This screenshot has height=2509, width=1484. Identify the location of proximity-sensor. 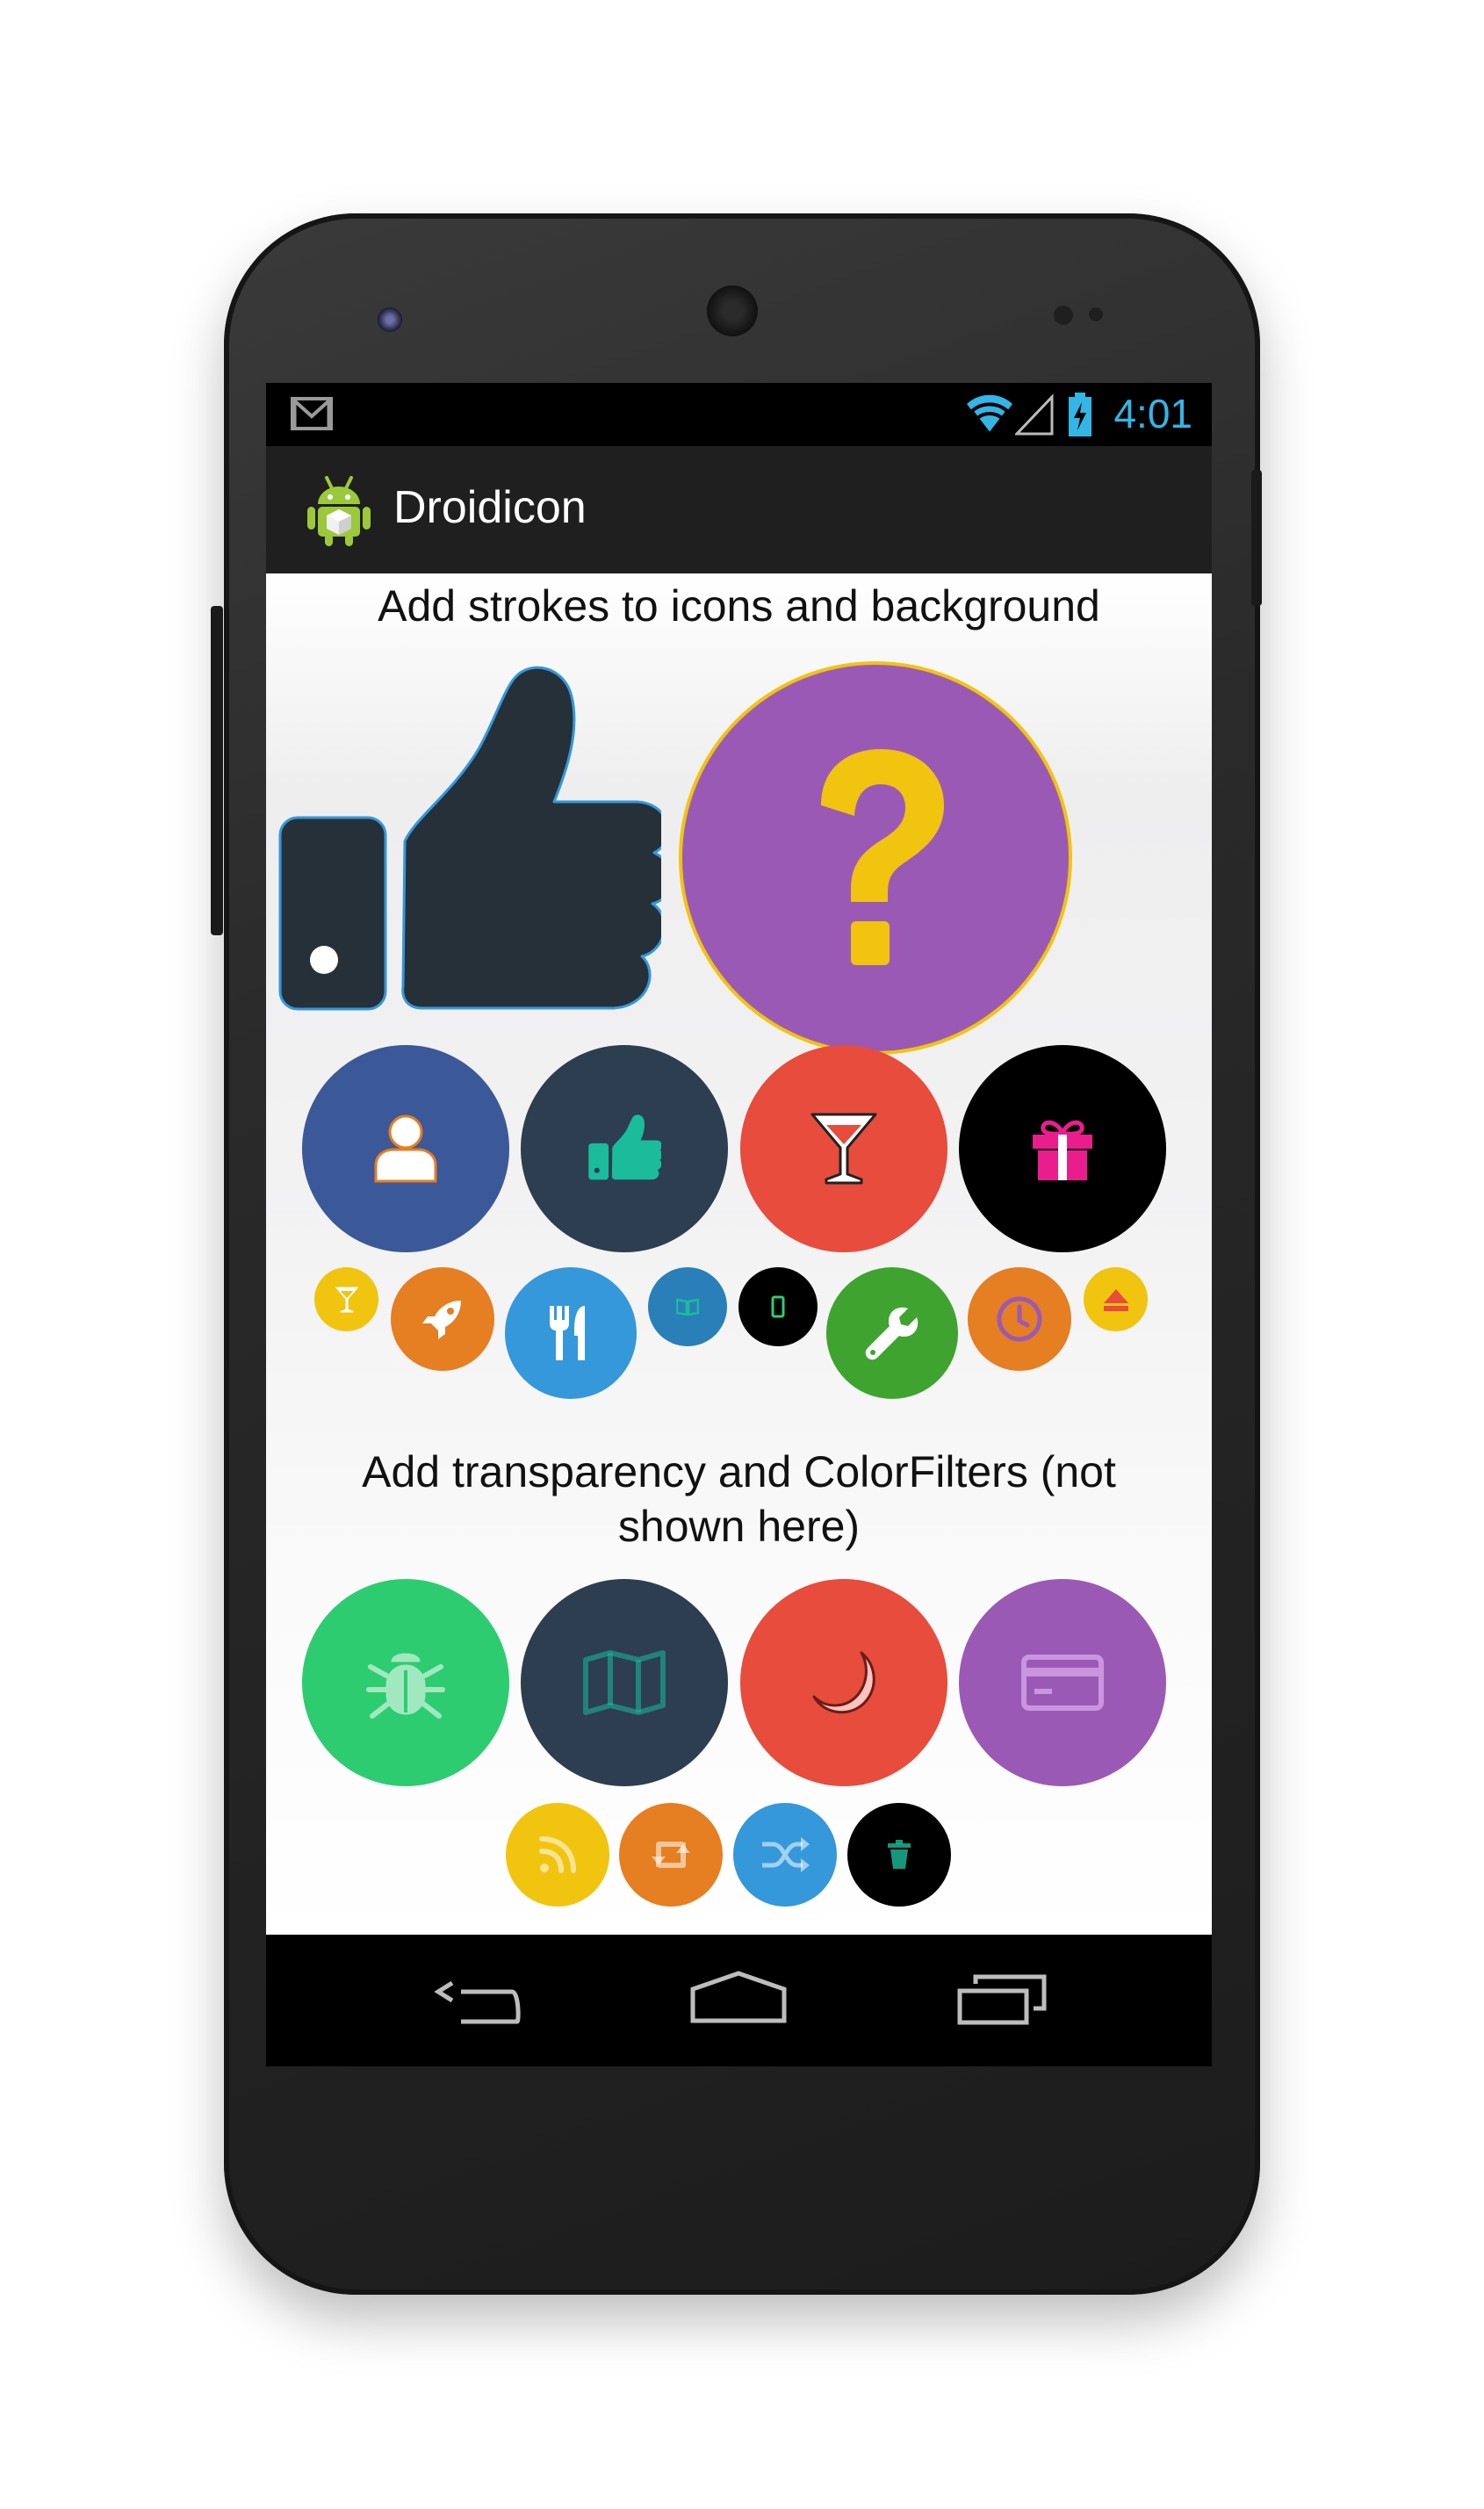
(1063, 315).